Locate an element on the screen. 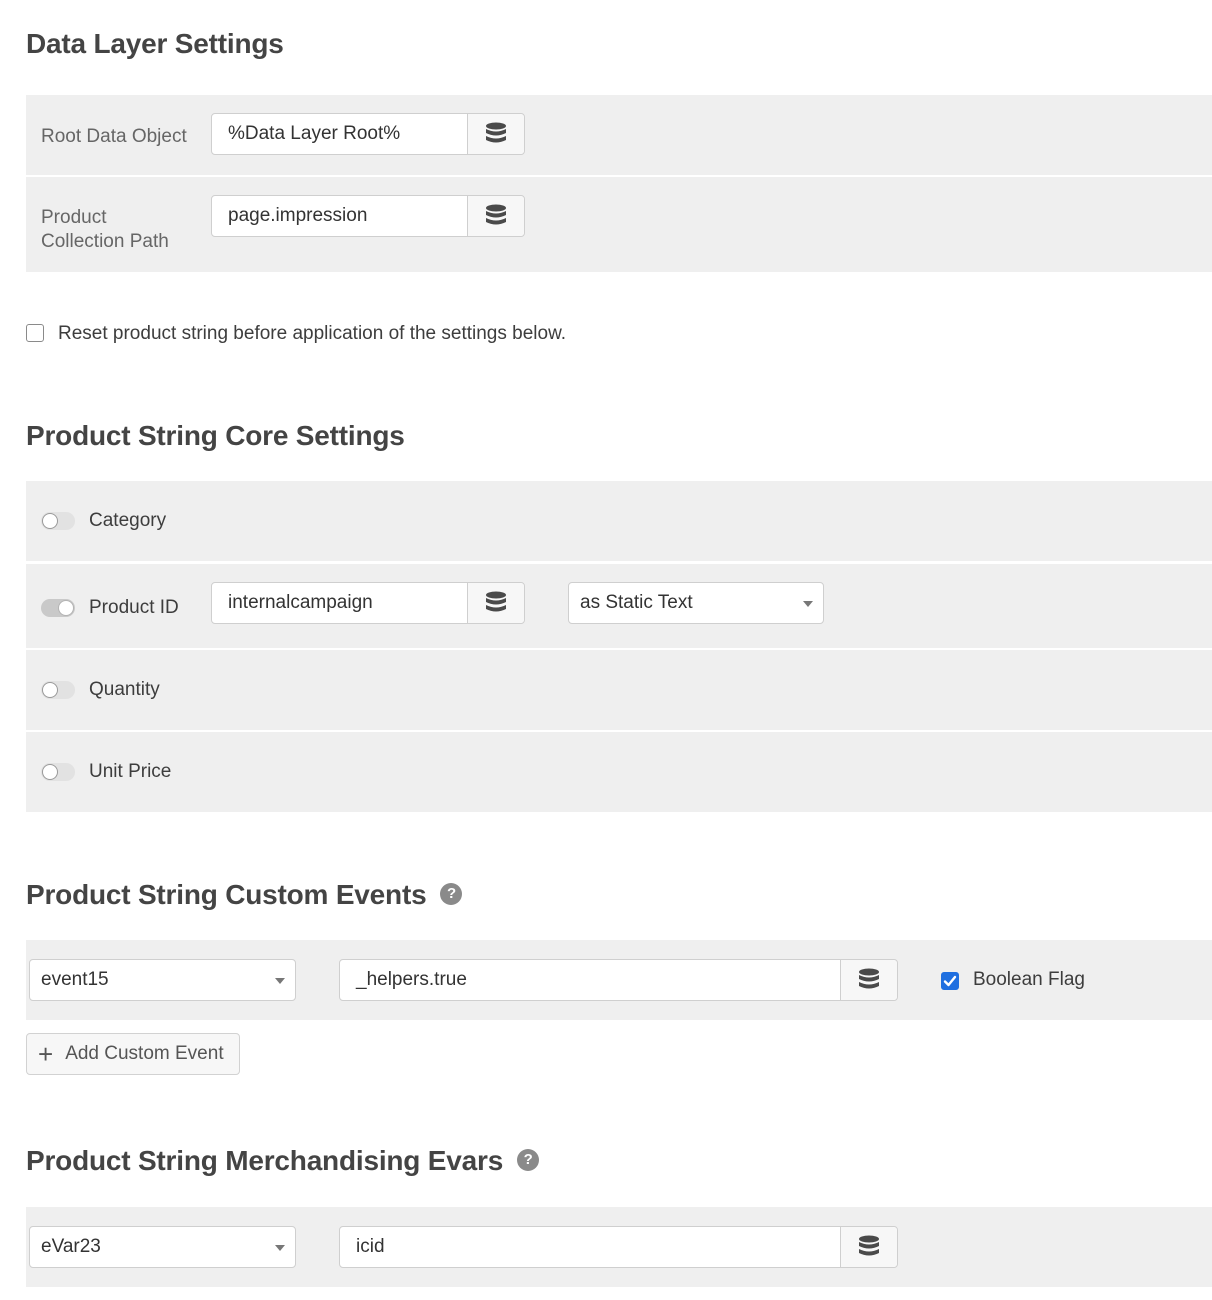  unit-price-row: Unit Price is located at coordinates (619, 772).